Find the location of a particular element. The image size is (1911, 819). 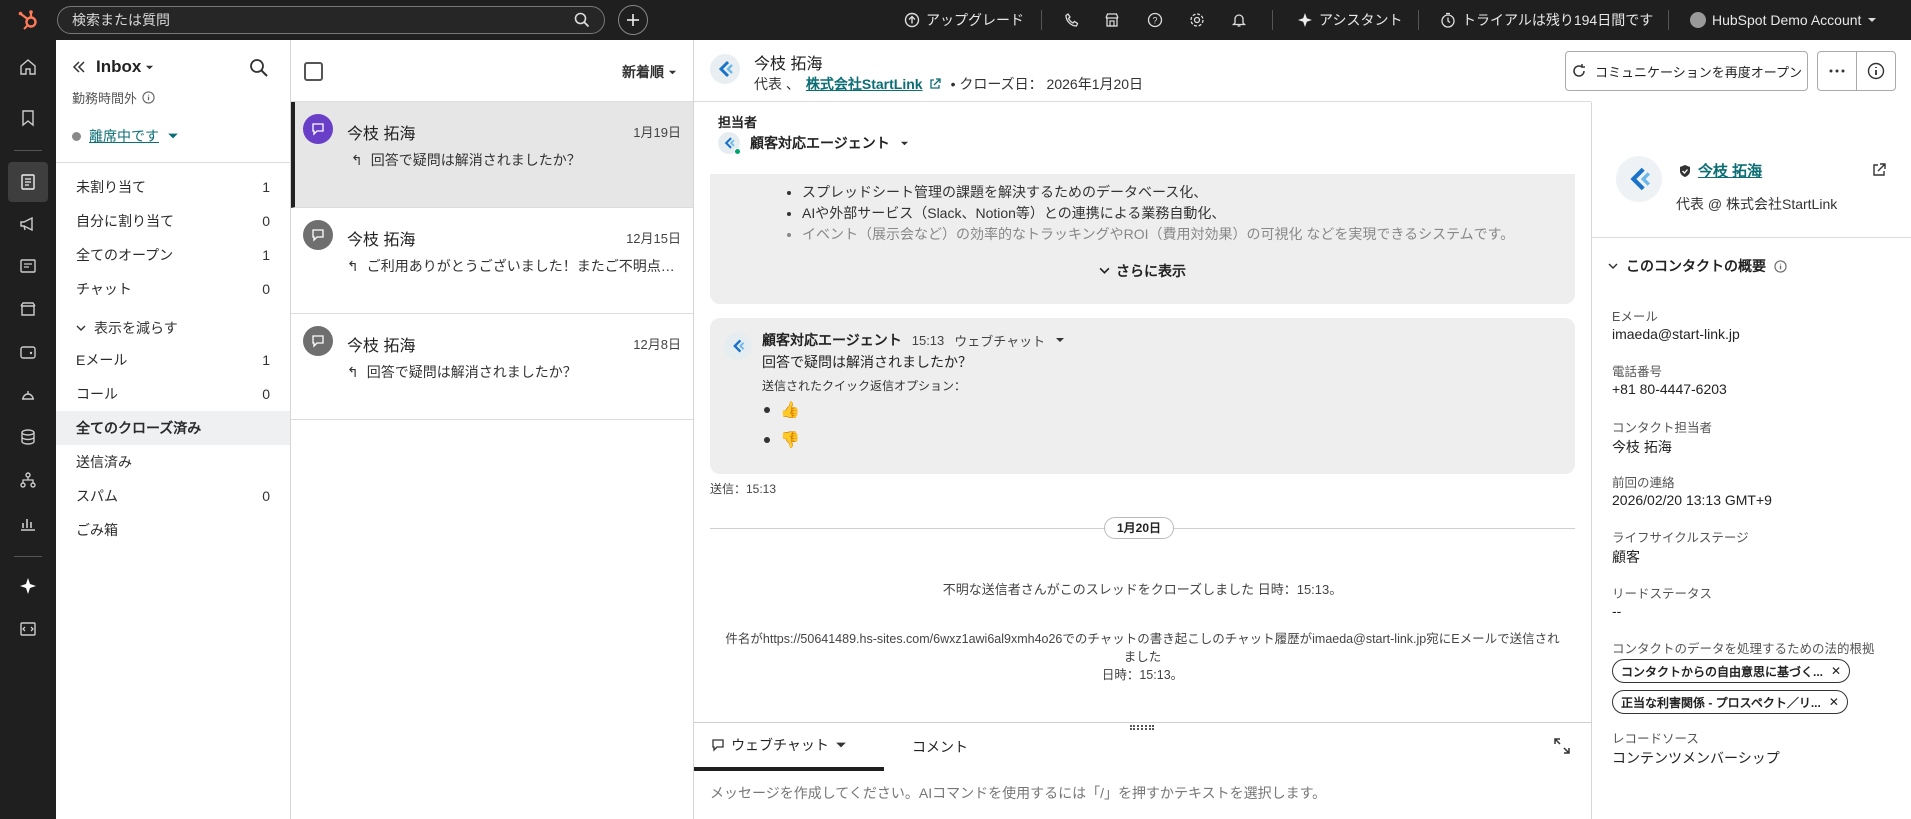

tab-label: コメント is located at coordinates (940, 747).